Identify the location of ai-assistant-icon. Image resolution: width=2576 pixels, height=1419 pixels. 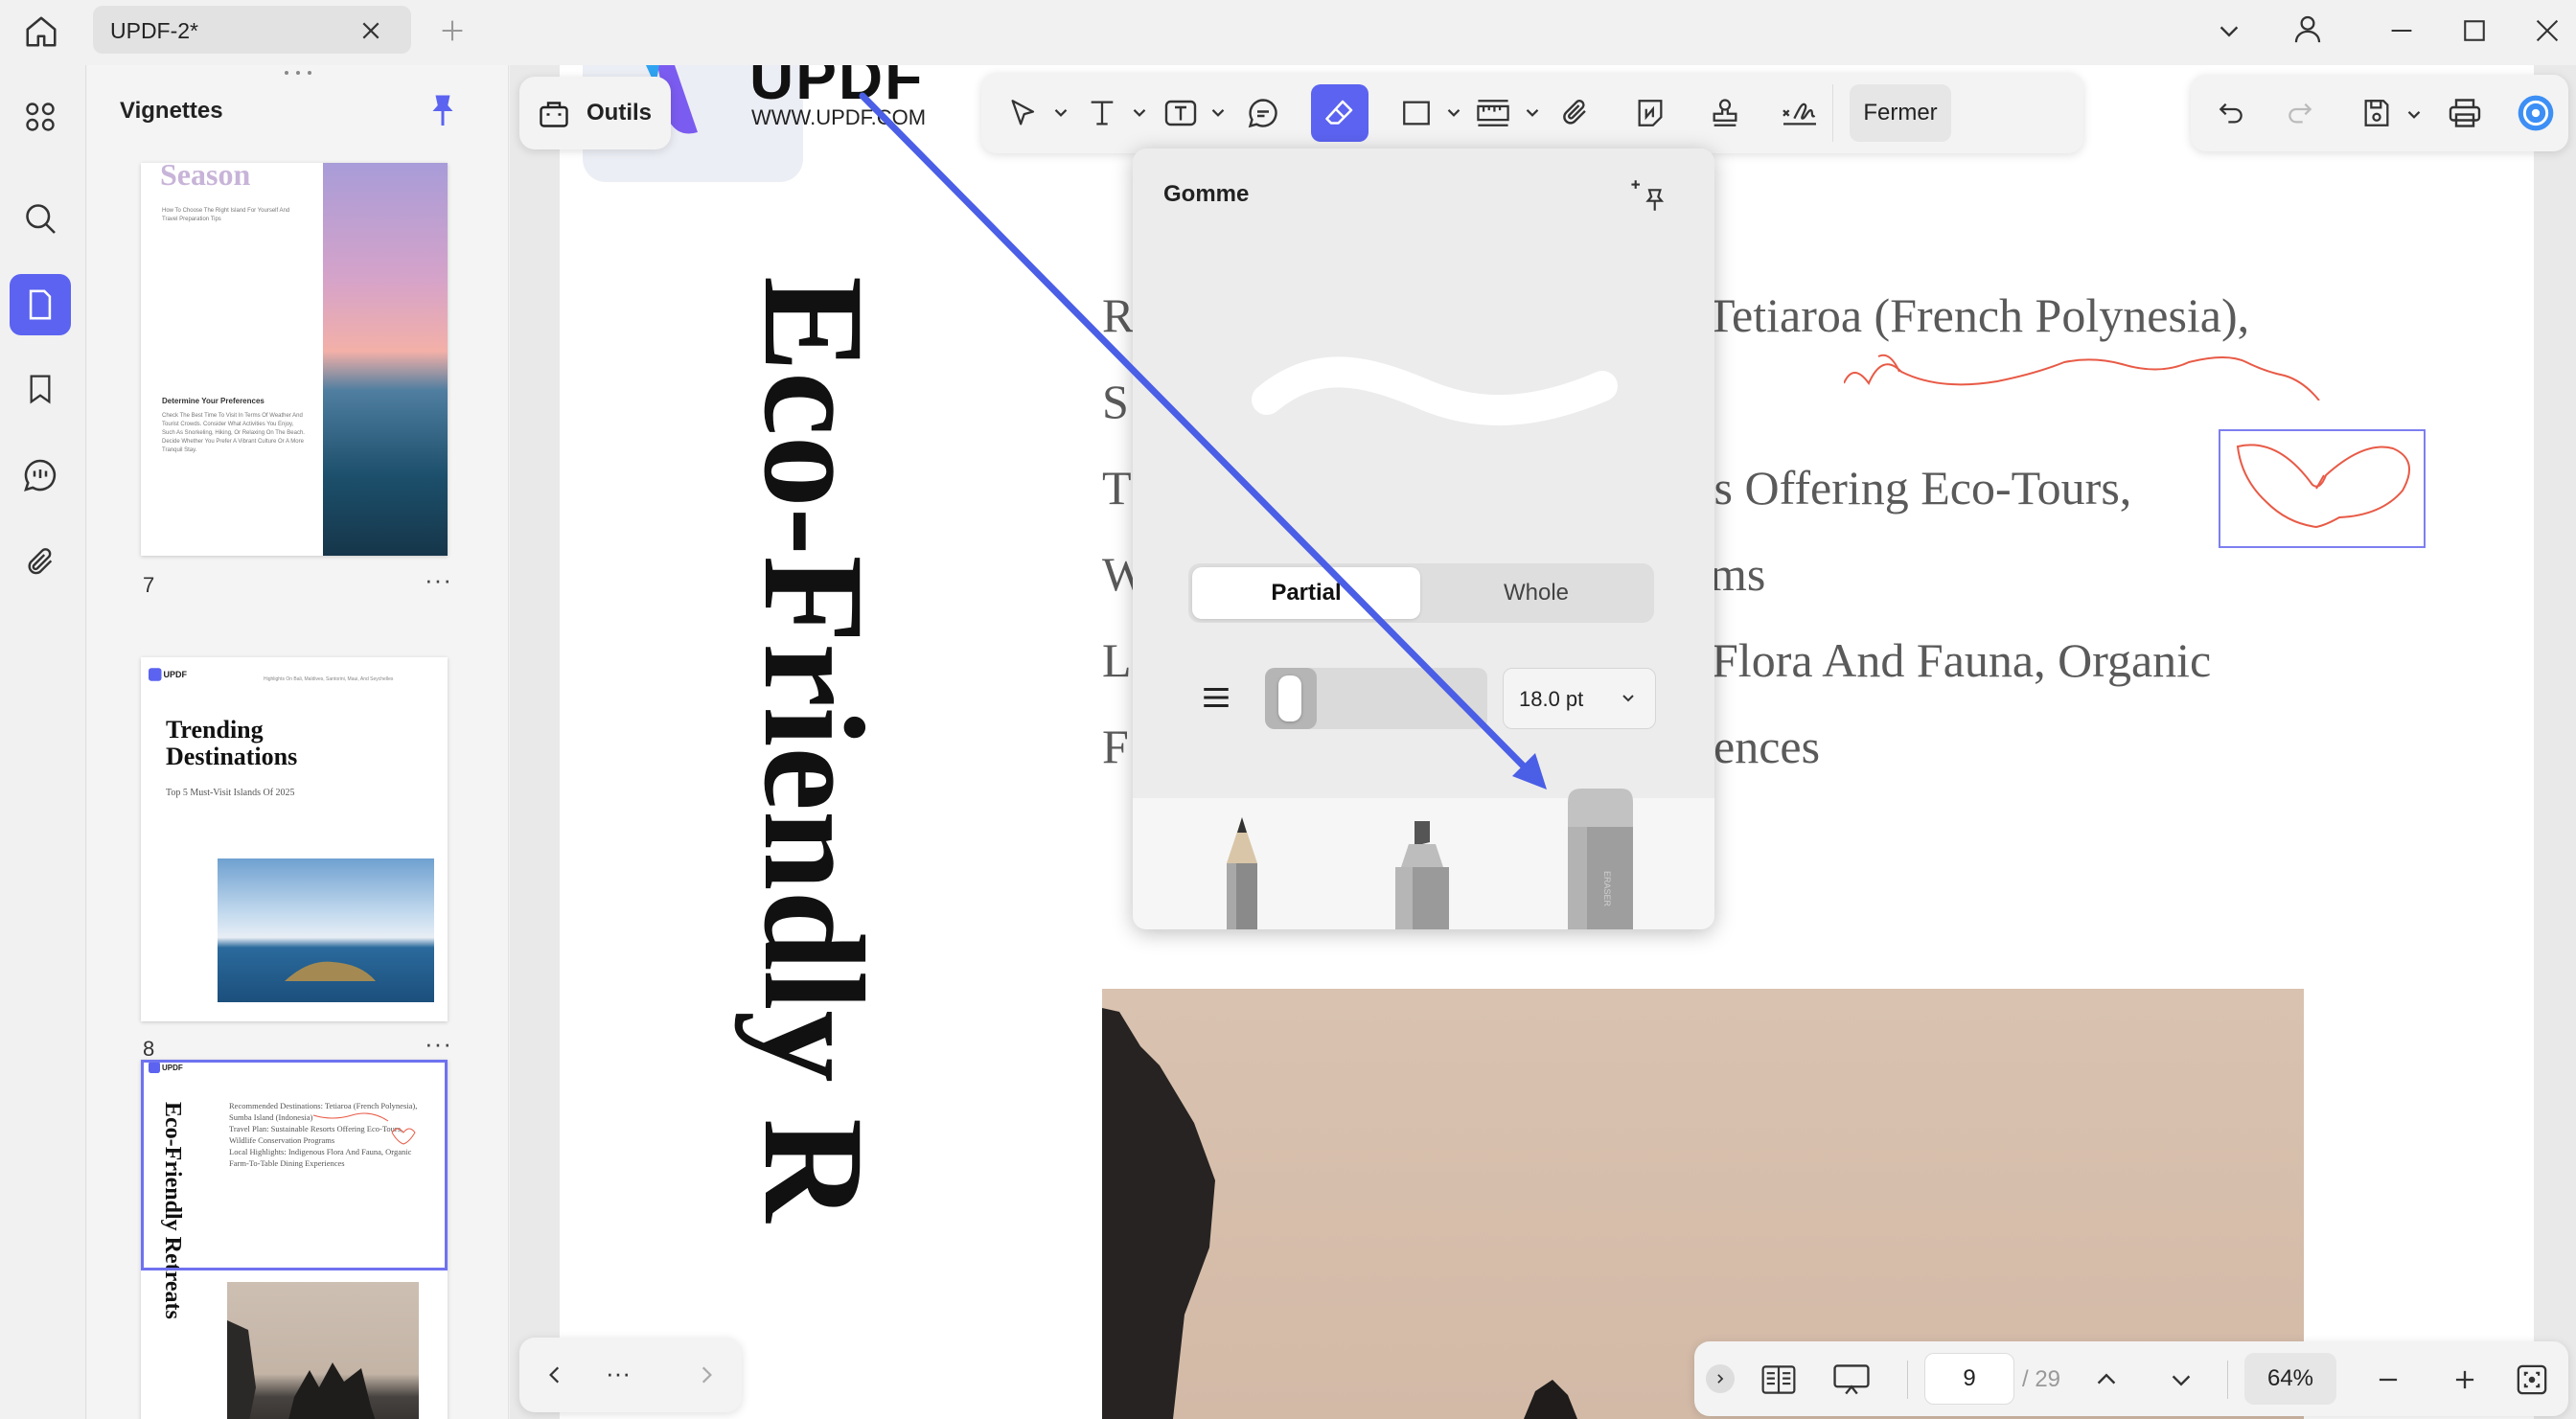
(2535, 113).